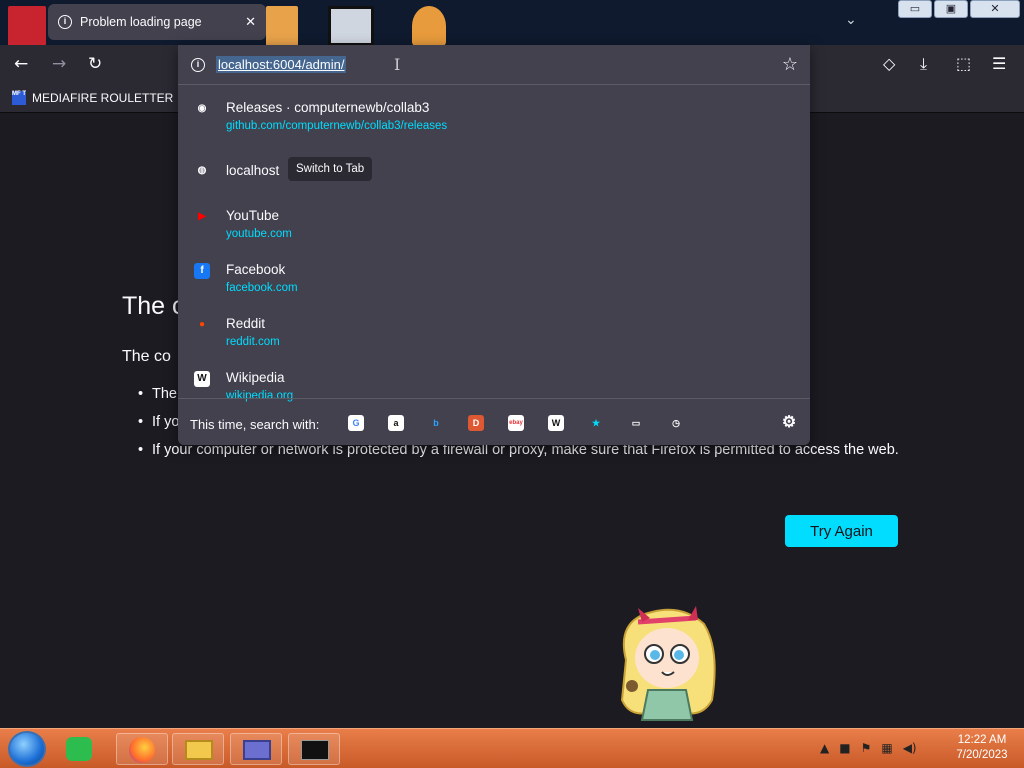 The image size is (1024, 768). I want to click on url-result-1: ◍ localhost Switch to Tab, so click(494, 178).